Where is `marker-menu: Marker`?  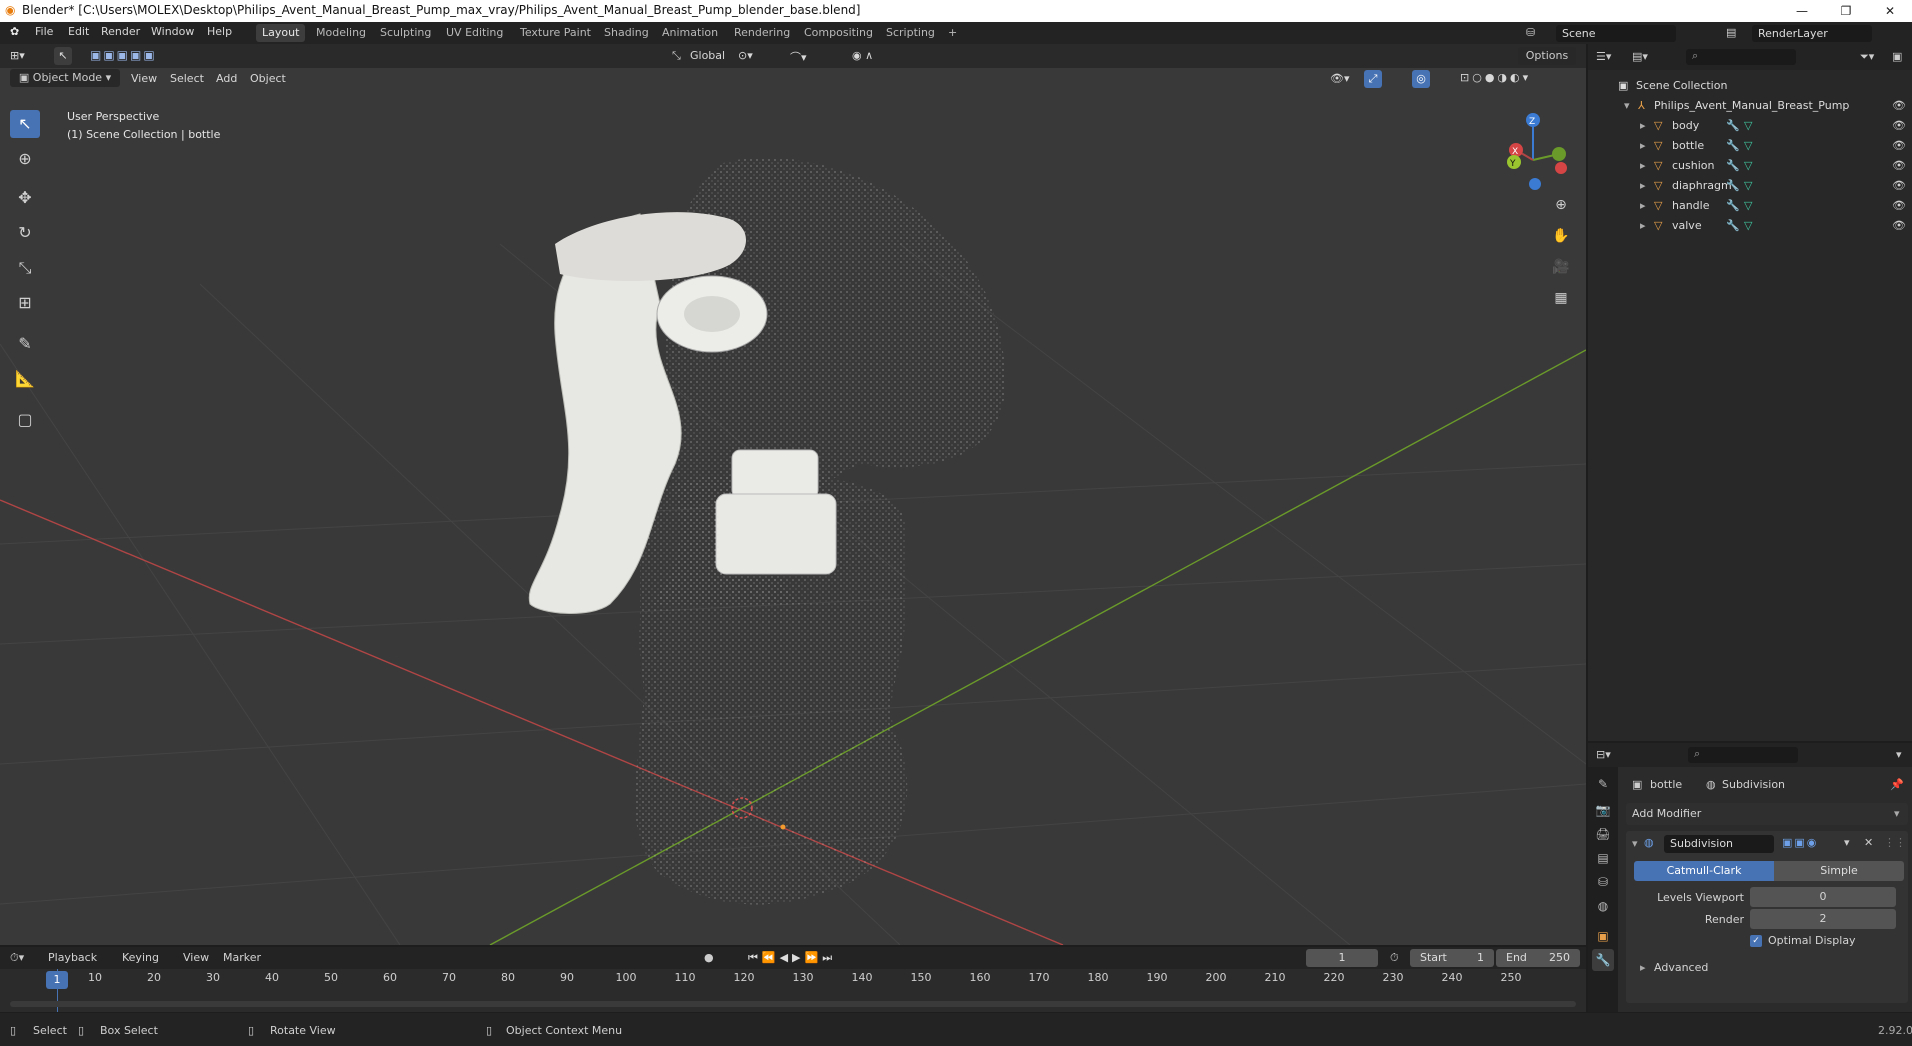 marker-menu: Marker is located at coordinates (242, 957).